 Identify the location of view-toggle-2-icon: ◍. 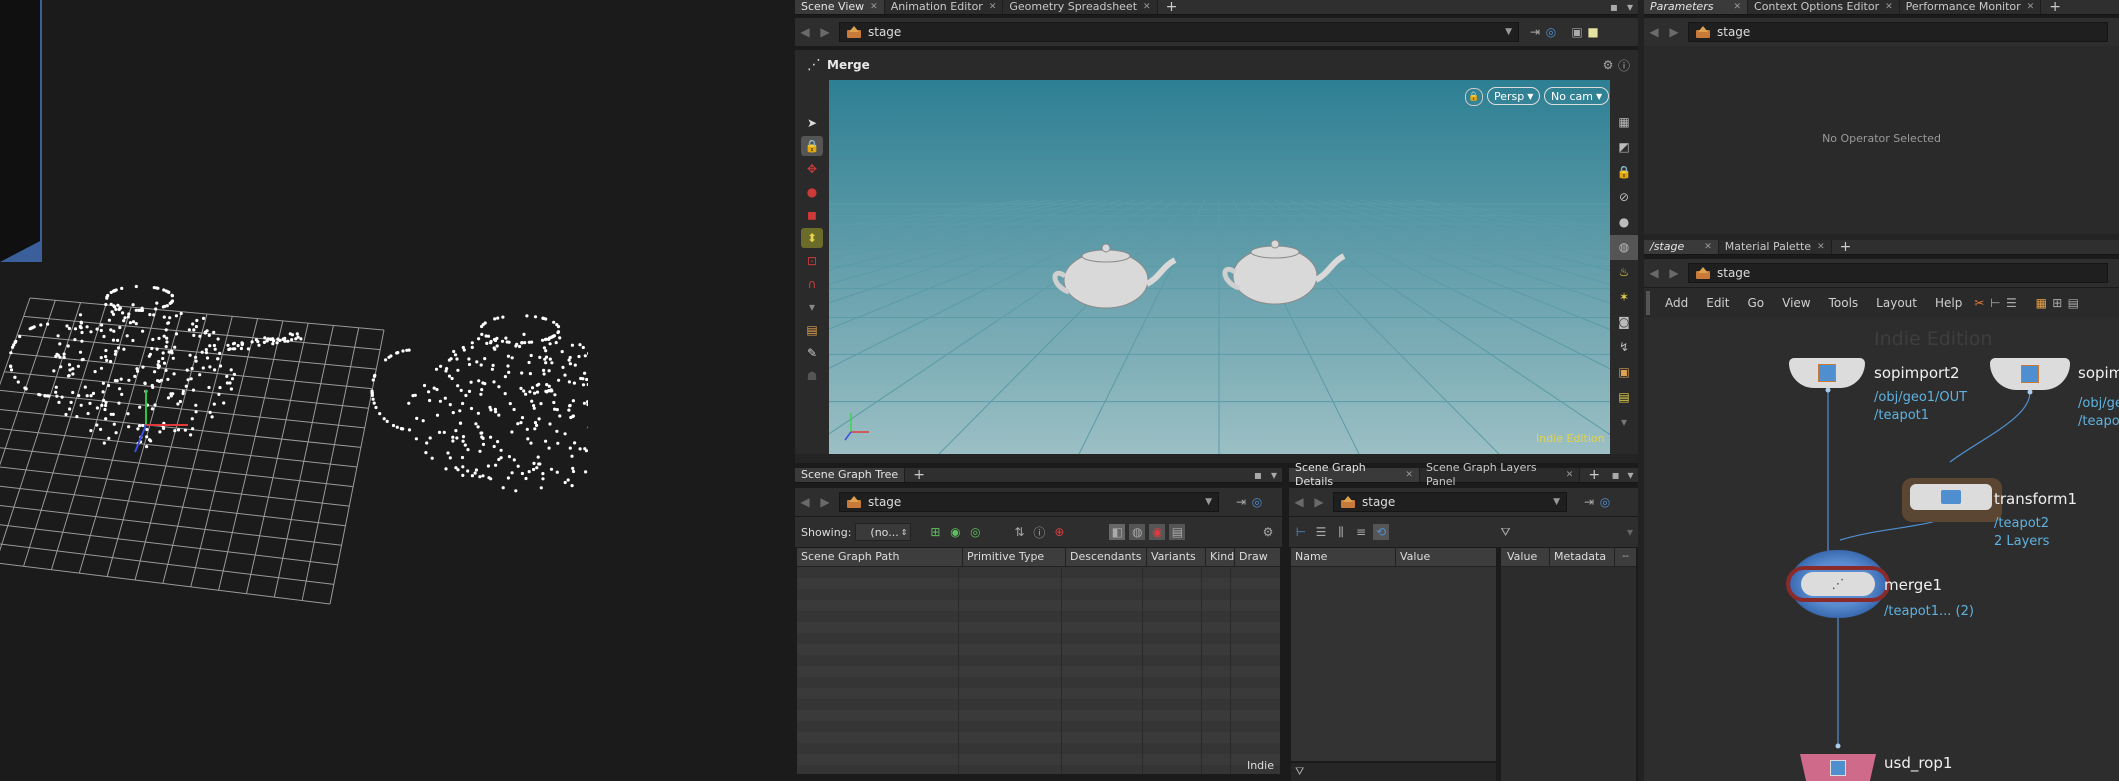
(1137, 532).